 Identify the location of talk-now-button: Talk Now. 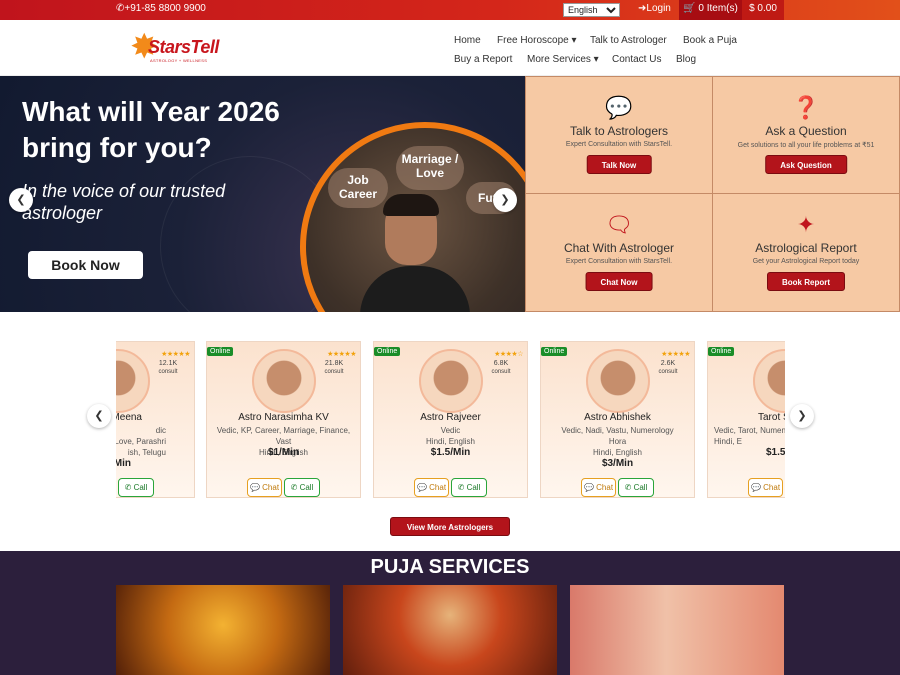
(619, 164).